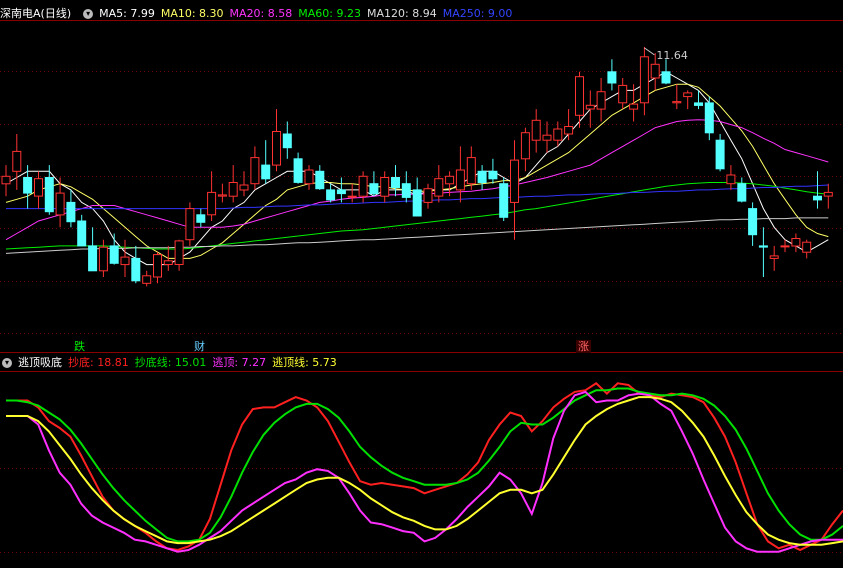 Image resolution: width=843 pixels, height=568 pixels. I want to click on tdx-label: 逃顶线: 5.73, so click(304, 362).